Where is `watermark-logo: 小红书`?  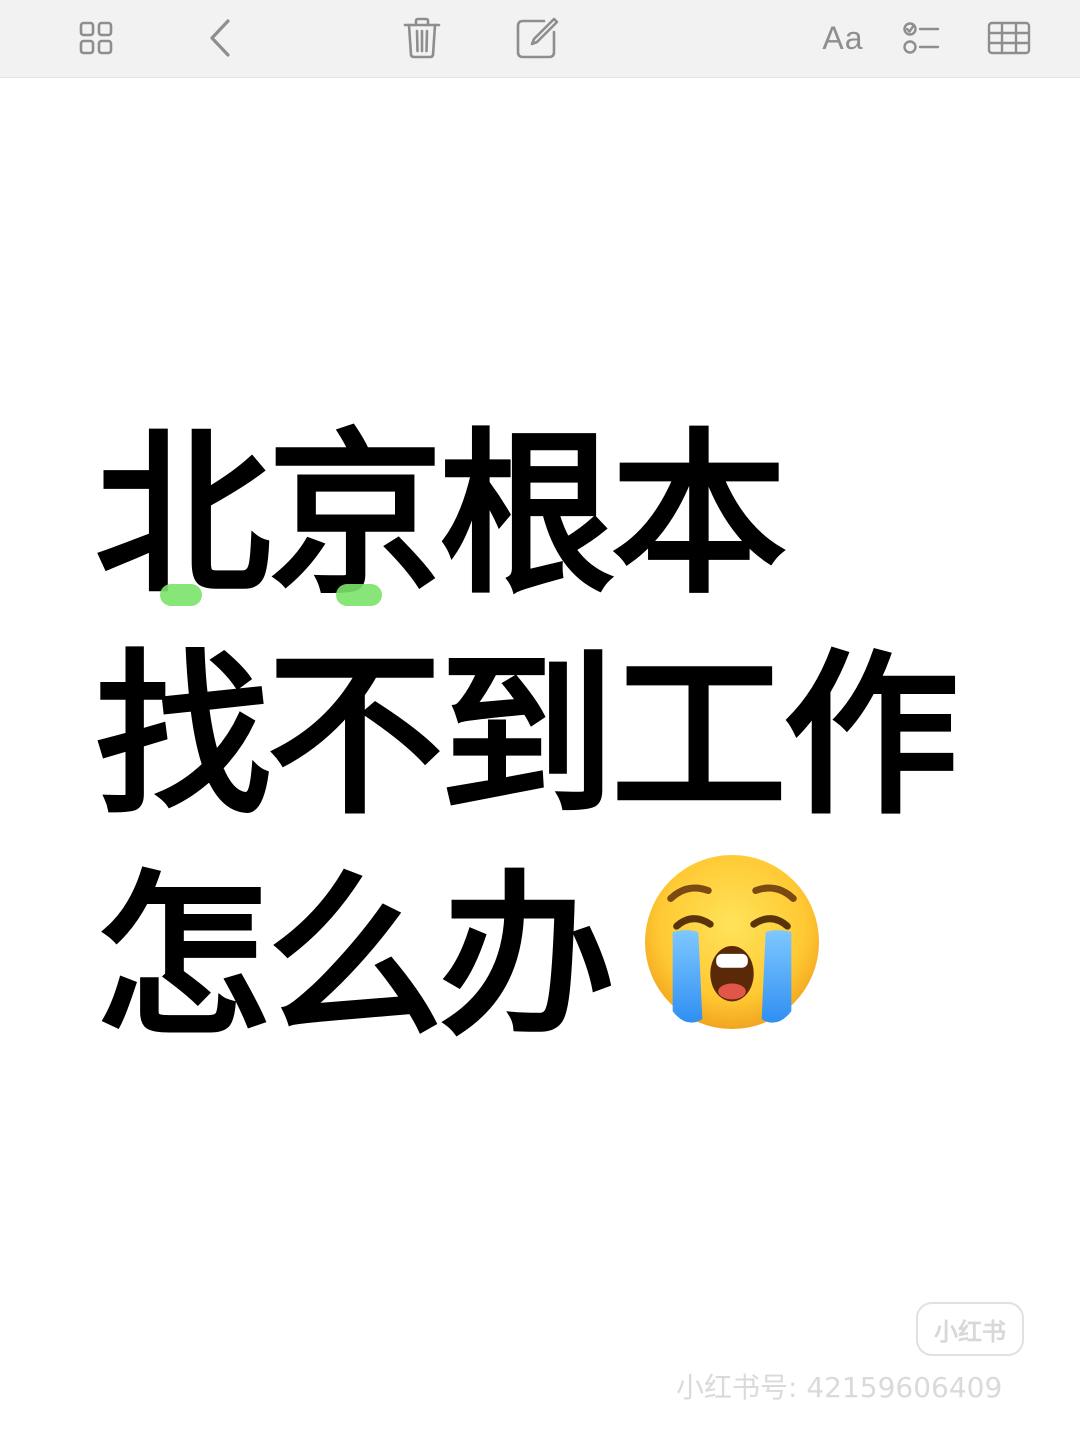 watermark-logo: 小红书 is located at coordinates (970, 1329).